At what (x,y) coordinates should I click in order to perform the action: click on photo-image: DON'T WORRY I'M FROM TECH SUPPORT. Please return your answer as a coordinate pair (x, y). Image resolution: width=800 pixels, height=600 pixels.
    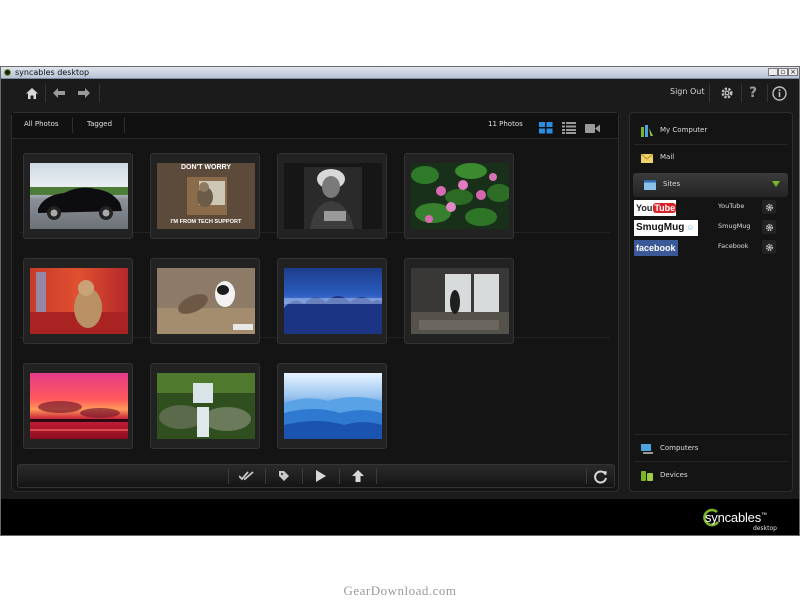
    Looking at the image, I should click on (206, 196).